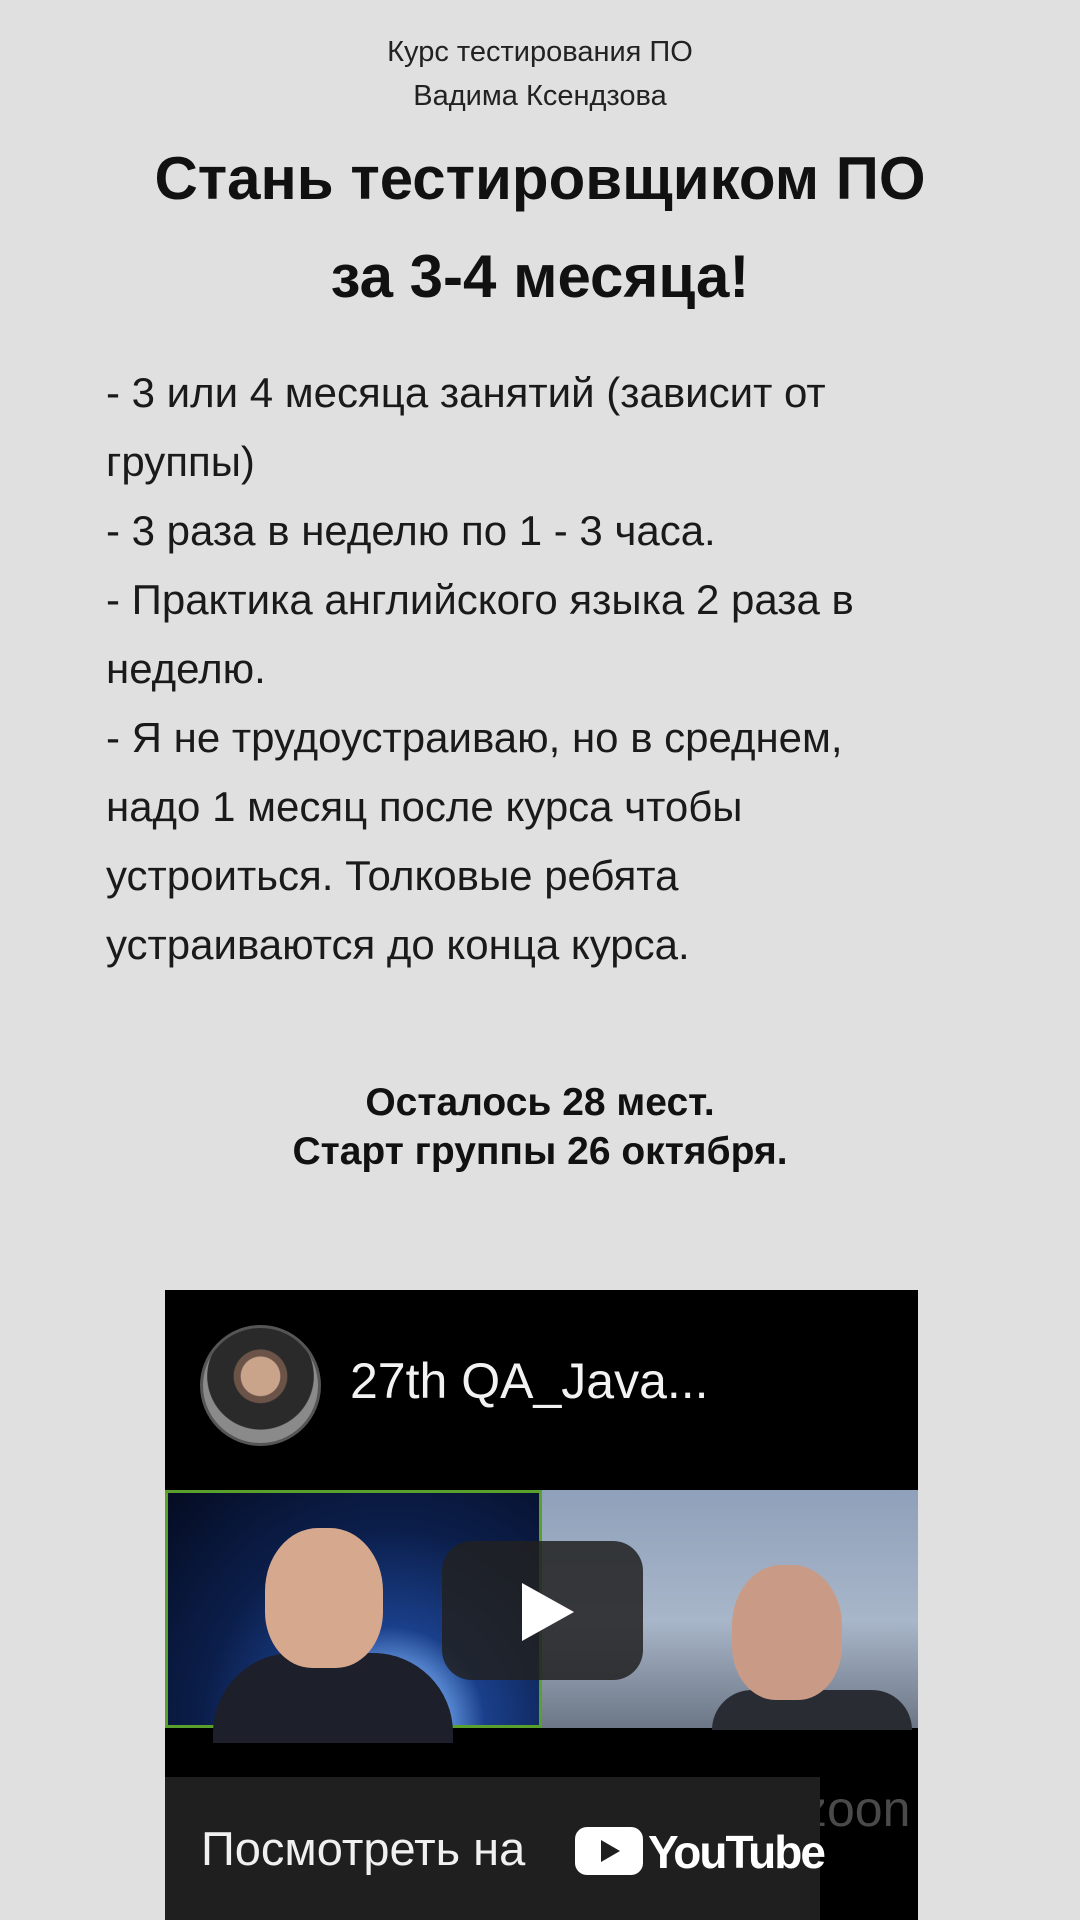  I want to click on feature-line: неделю., so click(186, 668).